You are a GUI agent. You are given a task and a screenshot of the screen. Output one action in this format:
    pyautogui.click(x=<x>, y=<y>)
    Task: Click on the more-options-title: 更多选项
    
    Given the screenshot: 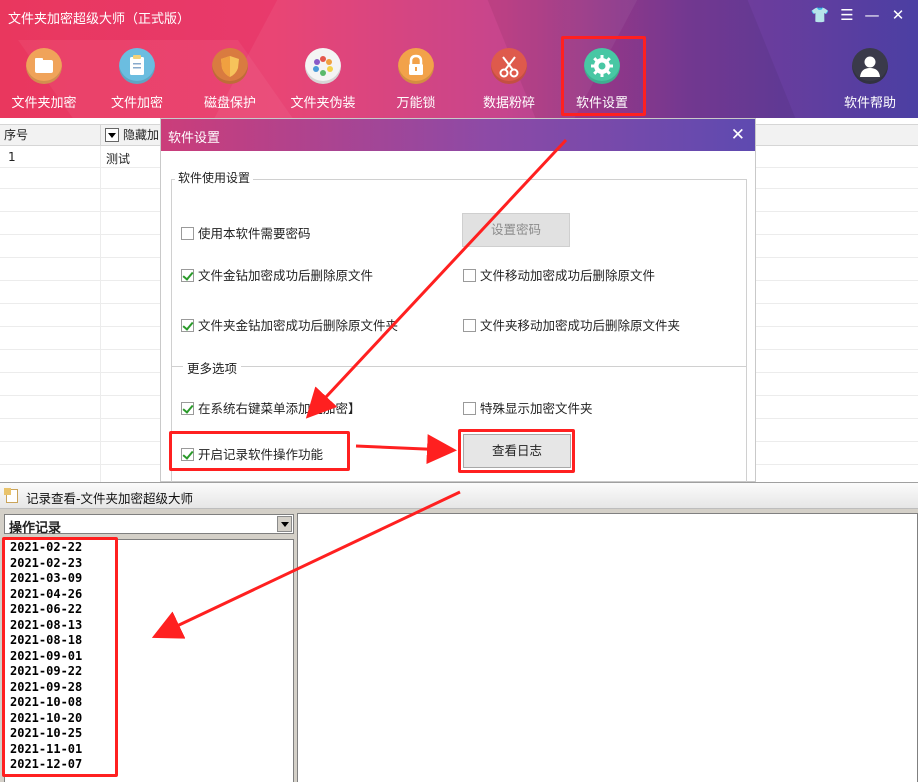 What is the action you would take?
    pyautogui.click(x=212, y=367)
    